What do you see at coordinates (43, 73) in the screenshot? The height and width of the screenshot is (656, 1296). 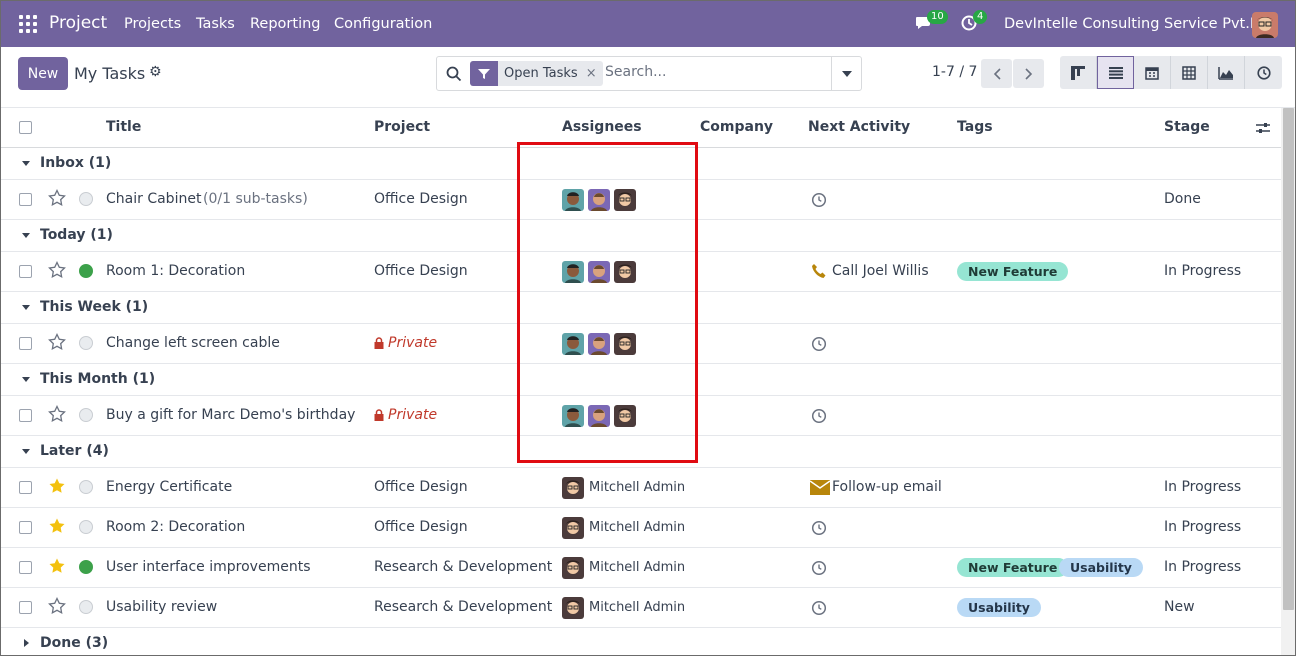 I see `new-button: New` at bounding box center [43, 73].